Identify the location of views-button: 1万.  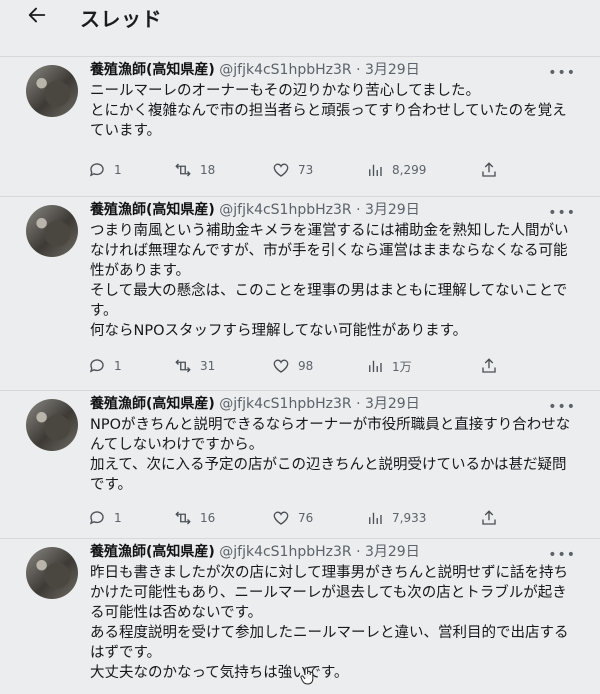
(389, 366).